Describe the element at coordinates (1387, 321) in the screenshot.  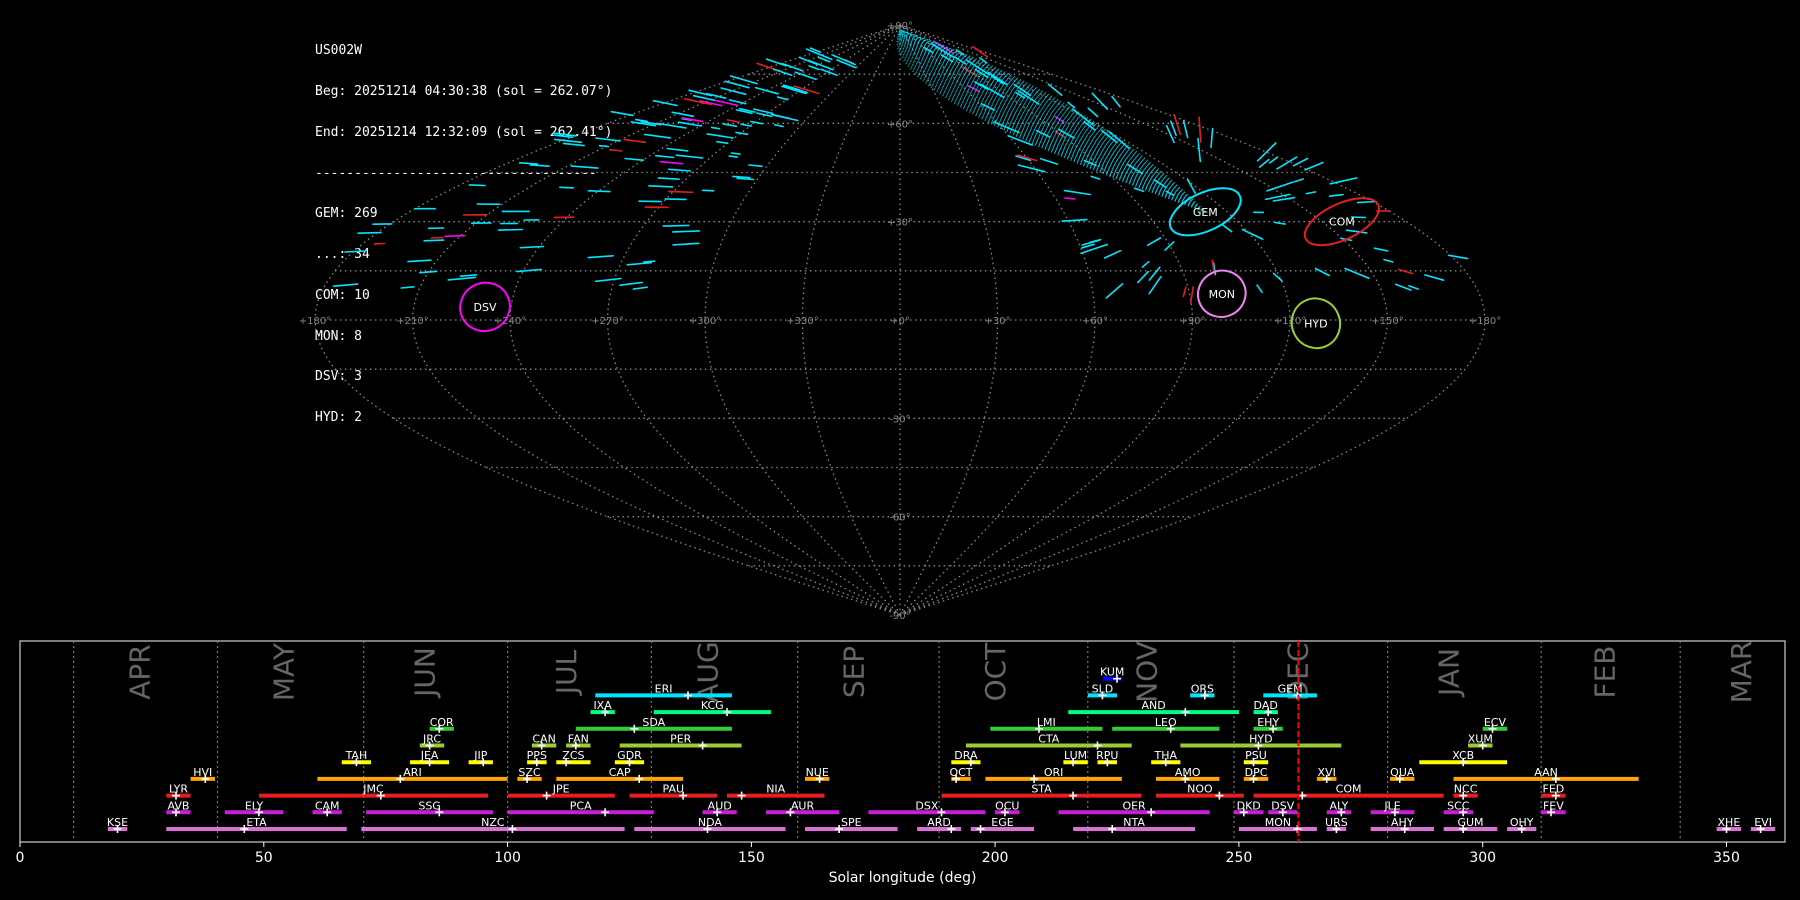
I see `longitude-label: +150°` at that location.